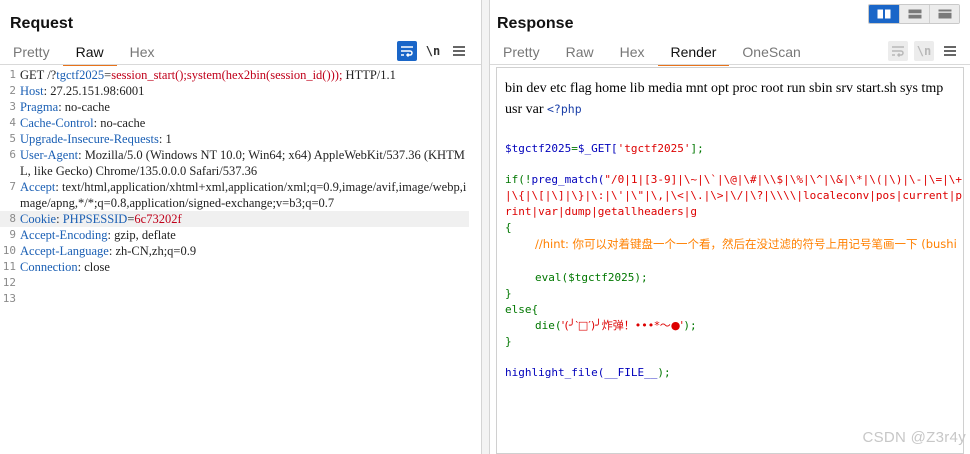  What do you see at coordinates (234, 139) in the screenshot?
I see `request-line-5: 5 Upgrade-Insecure-Requests: 1` at bounding box center [234, 139].